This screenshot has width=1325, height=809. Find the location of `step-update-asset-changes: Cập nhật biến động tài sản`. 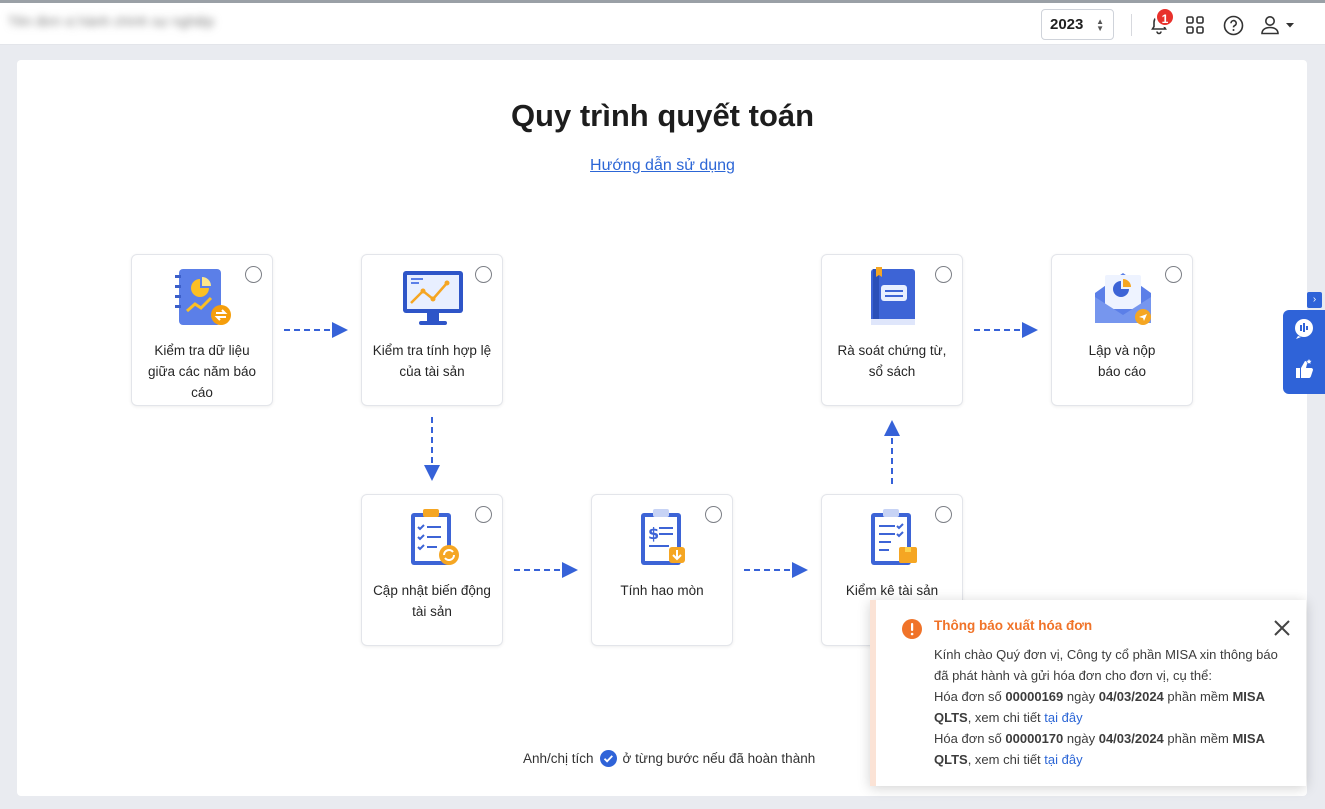

step-update-asset-changes: Cập nhật biến động tài sản is located at coordinates (432, 570).